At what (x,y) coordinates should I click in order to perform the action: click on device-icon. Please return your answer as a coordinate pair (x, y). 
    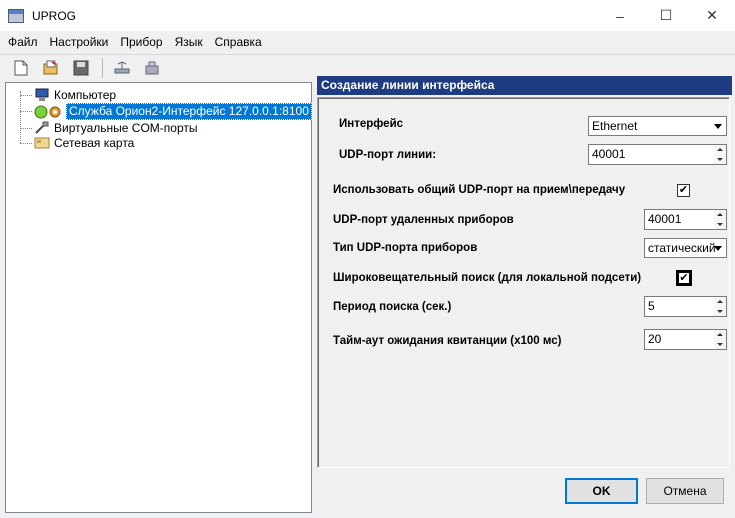
    Looking at the image, I should click on (152, 68).